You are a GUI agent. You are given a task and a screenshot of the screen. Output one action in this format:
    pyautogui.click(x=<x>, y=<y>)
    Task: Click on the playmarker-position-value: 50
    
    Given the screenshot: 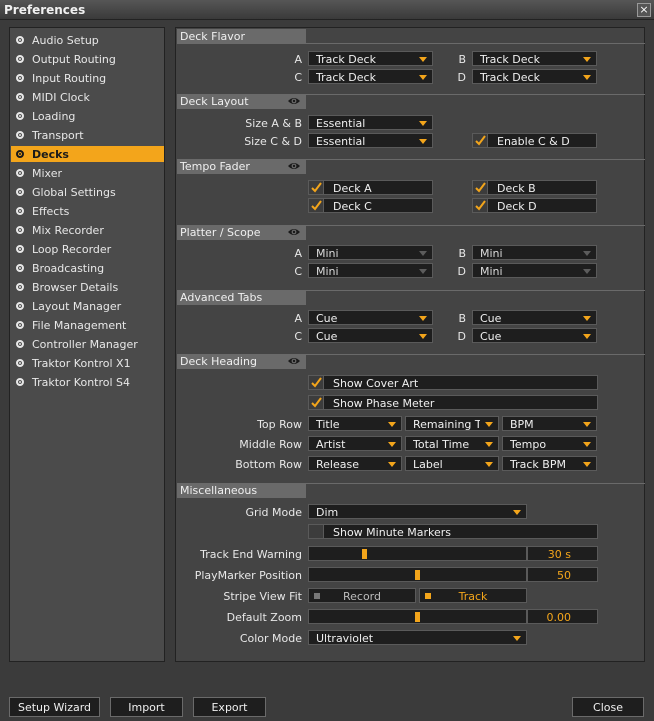 What is the action you would take?
    pyautogui.click(x=562, y=574)
    